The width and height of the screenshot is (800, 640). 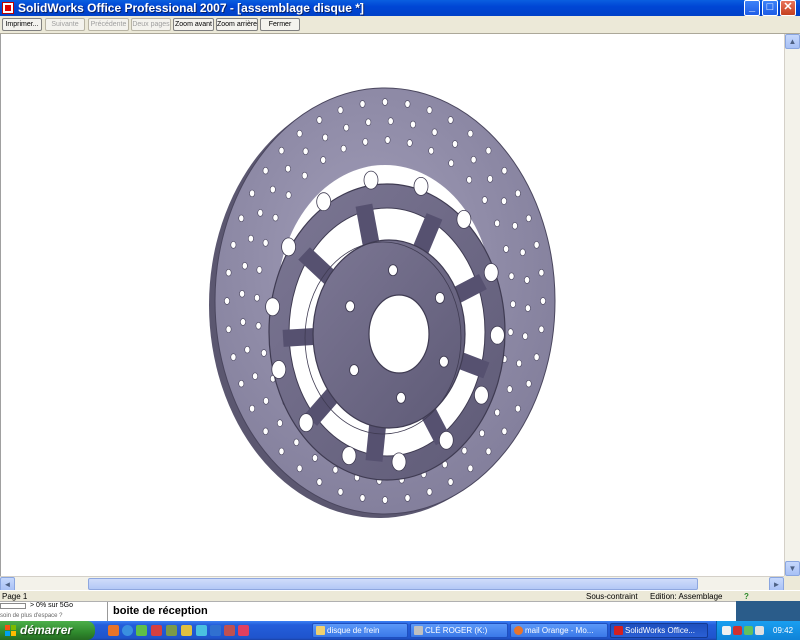 What do you see at coordinates (752, 8) in the screenshot?
I see `minimize-button: _` at bounding box center [752, 8].